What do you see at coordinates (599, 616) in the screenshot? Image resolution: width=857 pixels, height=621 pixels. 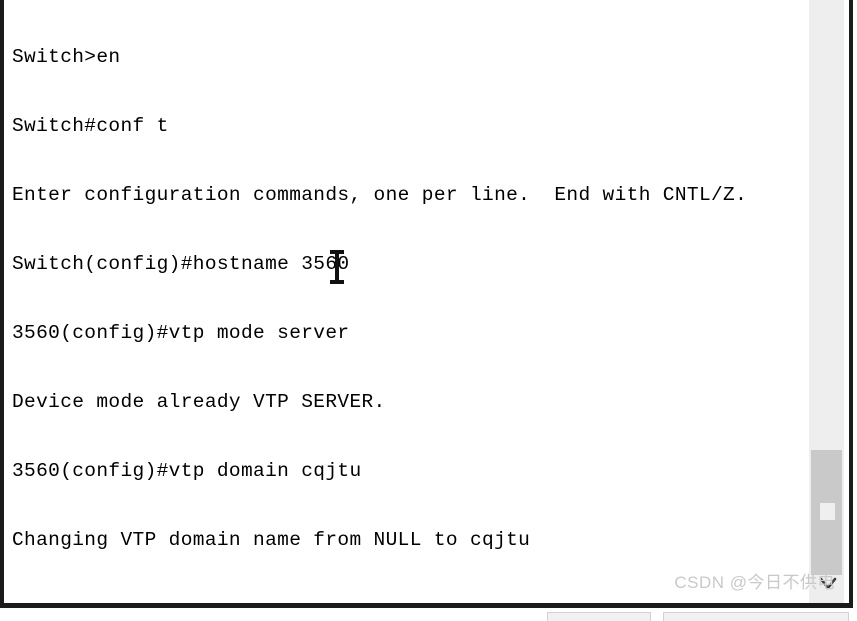 I see `partial-button-left` at bounding box center [599, 616].